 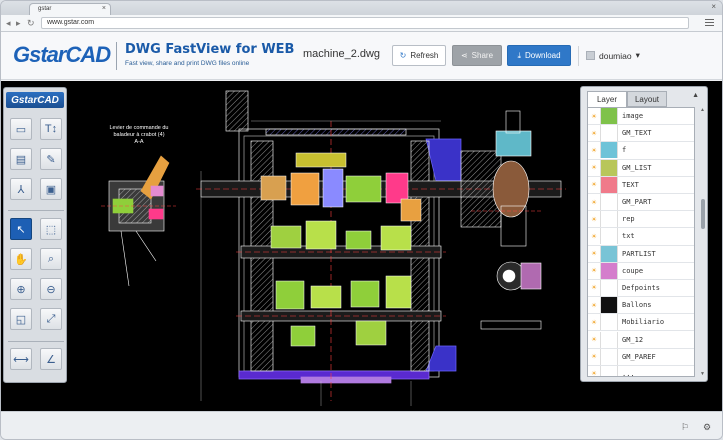 I want to click on tab-close-icon: ×, so click(x=104, y=8).